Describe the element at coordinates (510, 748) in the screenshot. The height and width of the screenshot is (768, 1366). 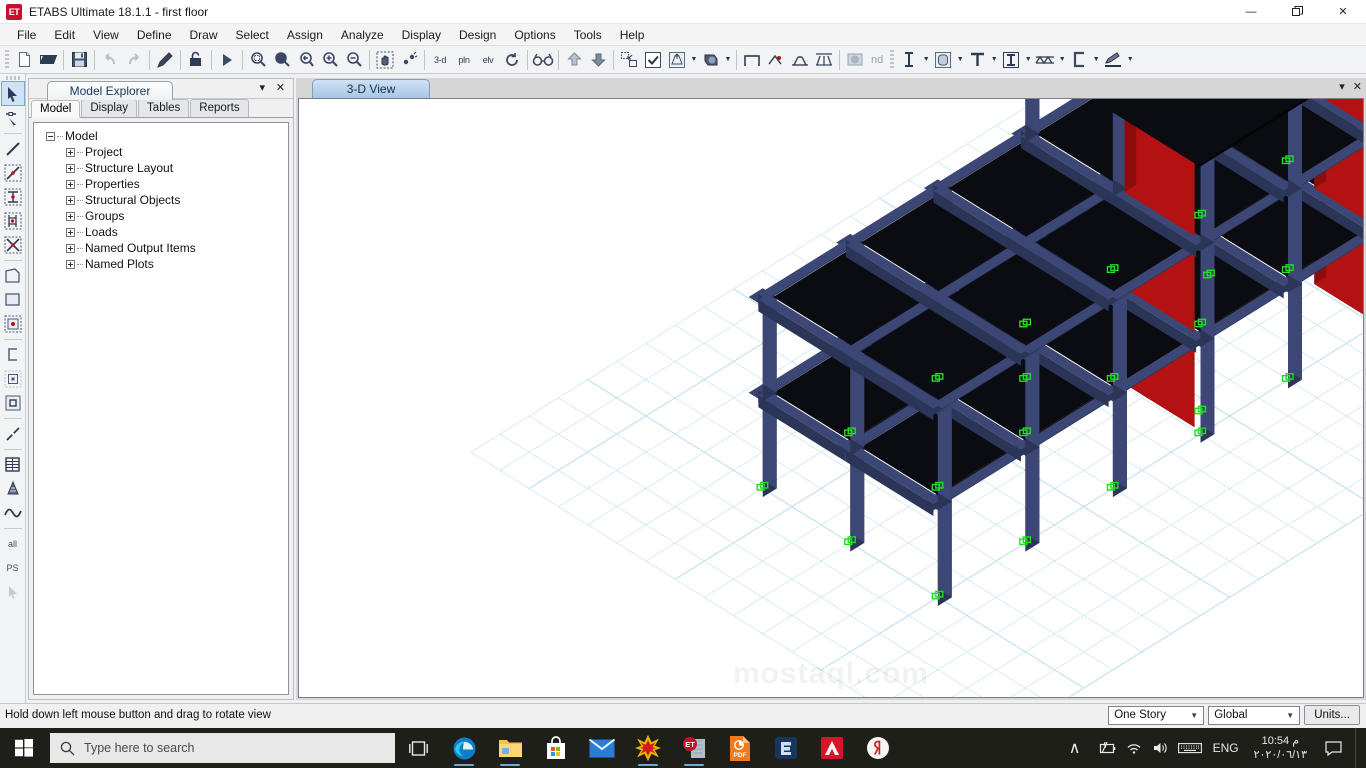
I see `file-explorer-icon` at that location.